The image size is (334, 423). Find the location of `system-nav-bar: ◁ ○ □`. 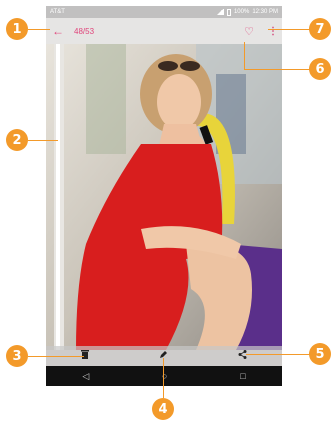

system-nav-bar: ◁ ○ □ is located at coordinates (164, 376).